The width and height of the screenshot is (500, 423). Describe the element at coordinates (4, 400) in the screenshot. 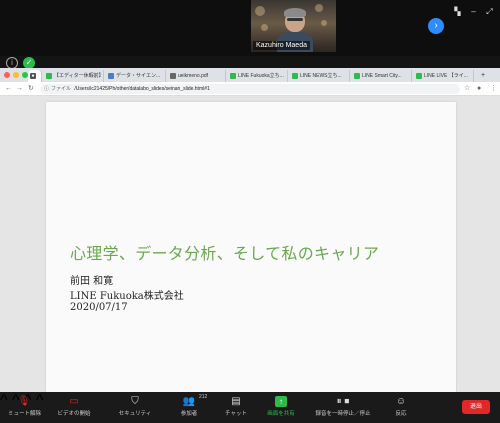

I see `audio-options-chevron-icon: ^` at that location.